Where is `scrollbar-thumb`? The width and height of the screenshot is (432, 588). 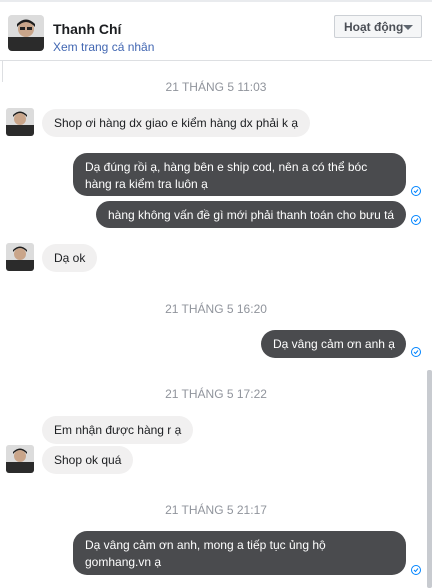 scrollbar-thumb is located at coordinates (429, 479).